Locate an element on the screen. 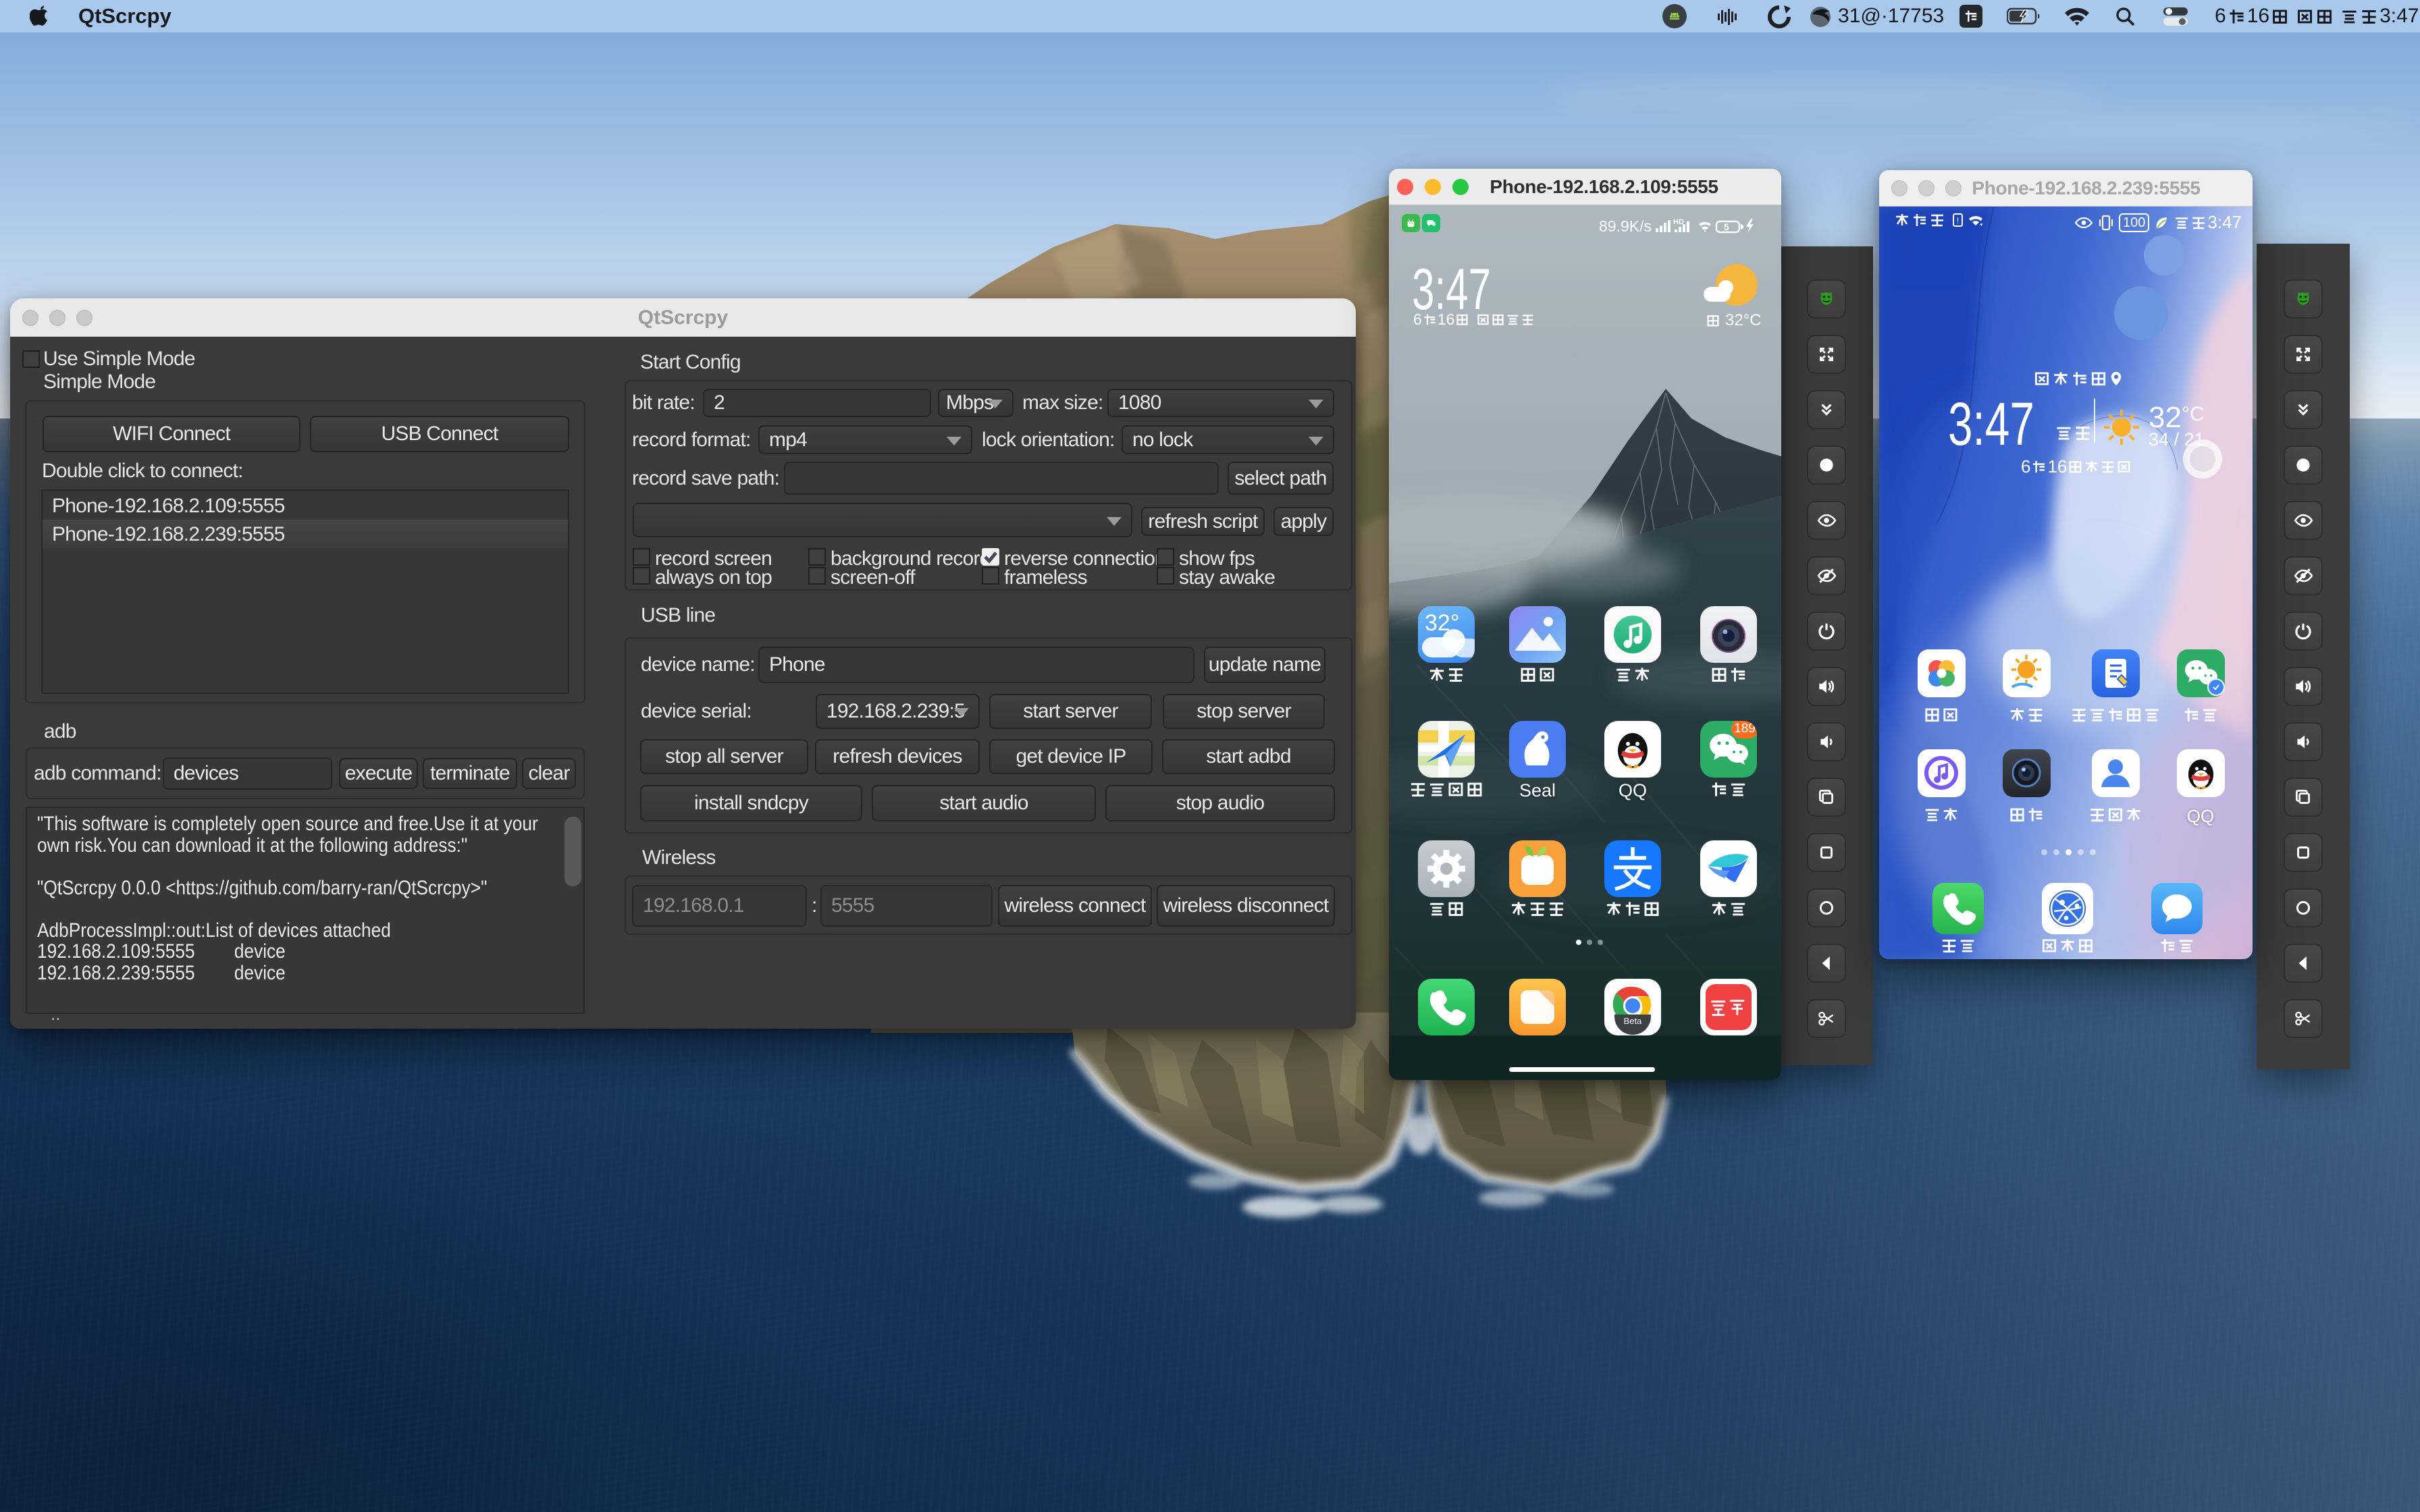 The width and height of the screenshot is (2420, 1512). svg-text: 5 is located at coordinates (1726, 226).